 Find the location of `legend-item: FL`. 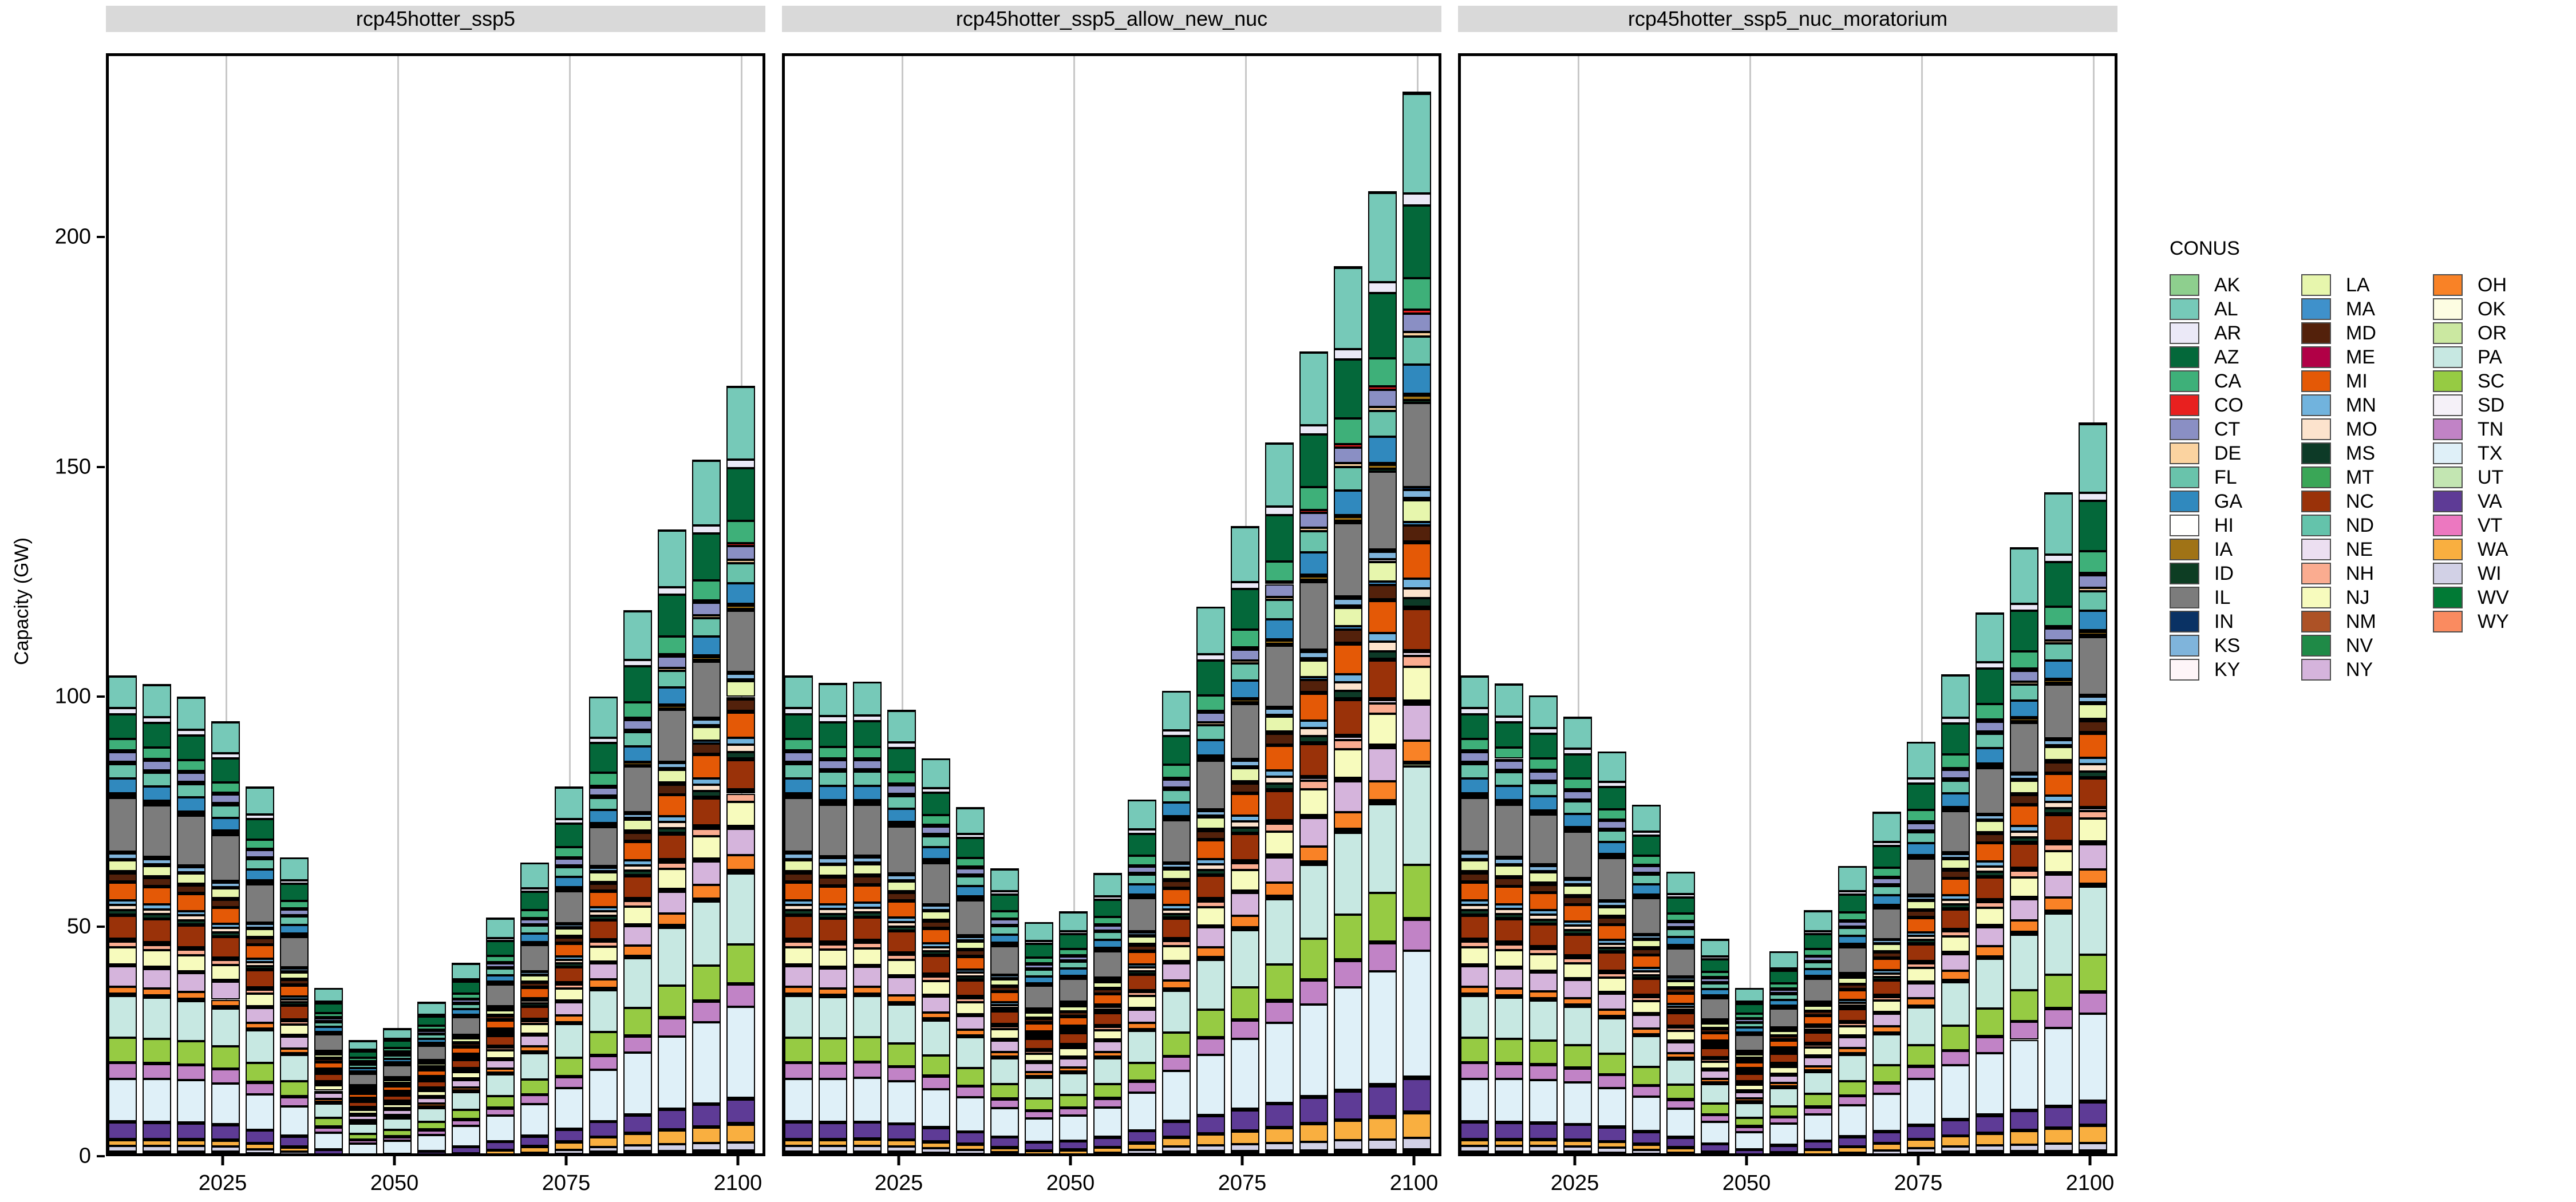

legend-item: FL is located at coordinates (2206, 477).